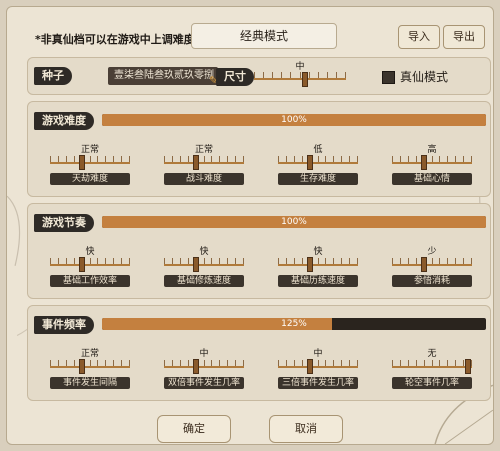  What do you see at coordinates (204, 281) in the screenshot?
I see `rhythm-slider-label-1: 基础修炼速度` at bounding box center [204, 281].